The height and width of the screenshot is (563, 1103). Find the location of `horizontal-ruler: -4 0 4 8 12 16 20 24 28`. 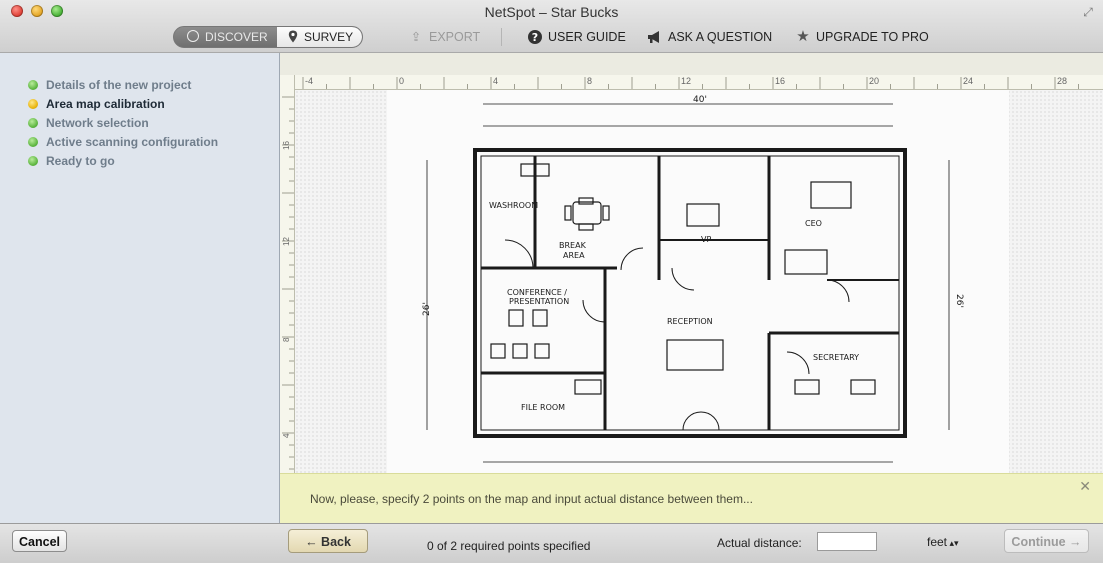

horizontal-ruler: -4 0 4 8 12 16 20 24 28 is located at coordinates (698, 82).